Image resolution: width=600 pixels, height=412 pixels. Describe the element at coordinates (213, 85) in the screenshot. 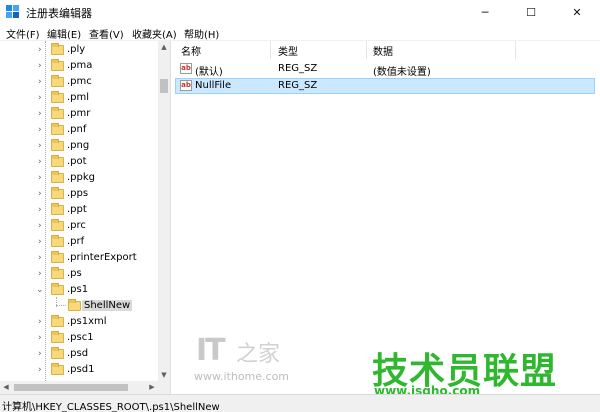

I see `value-name: NullFile` at that location.